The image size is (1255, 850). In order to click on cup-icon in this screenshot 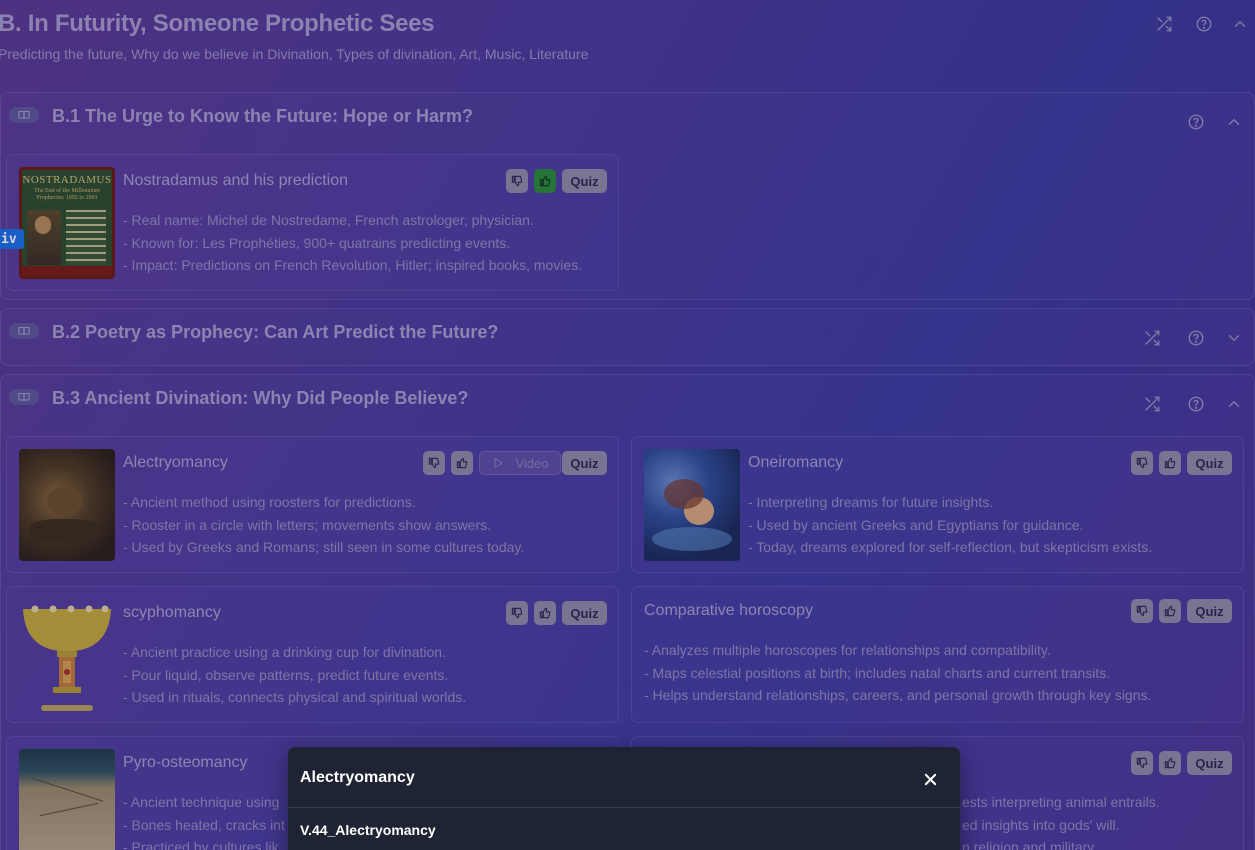, I will do `click(67, 658)`.